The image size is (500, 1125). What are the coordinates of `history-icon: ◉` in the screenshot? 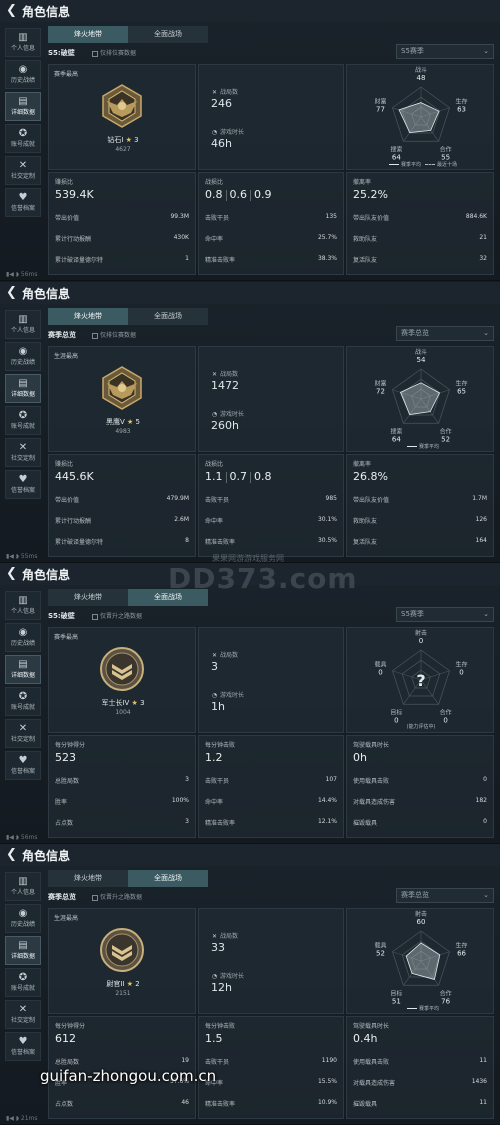 It's located at (23, 69).